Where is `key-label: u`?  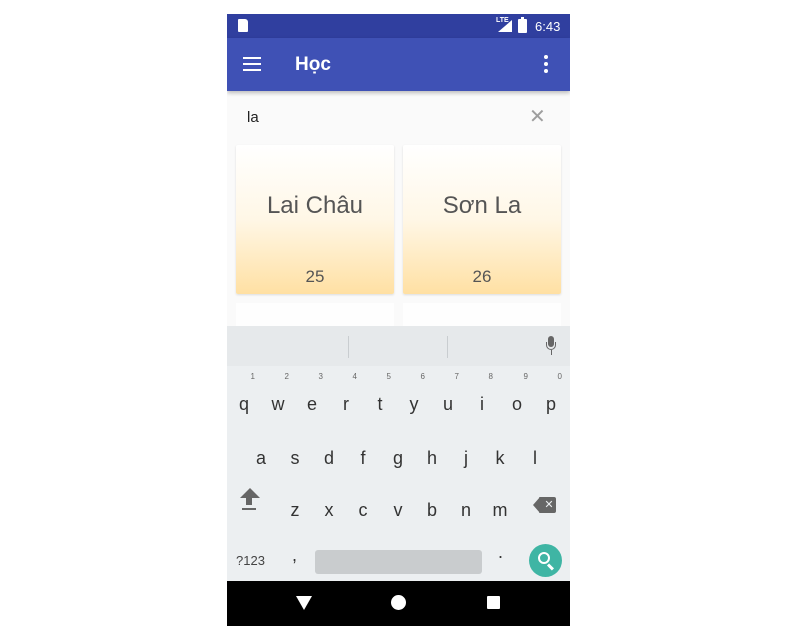
key-label: u is located at coordinates (447, 404).